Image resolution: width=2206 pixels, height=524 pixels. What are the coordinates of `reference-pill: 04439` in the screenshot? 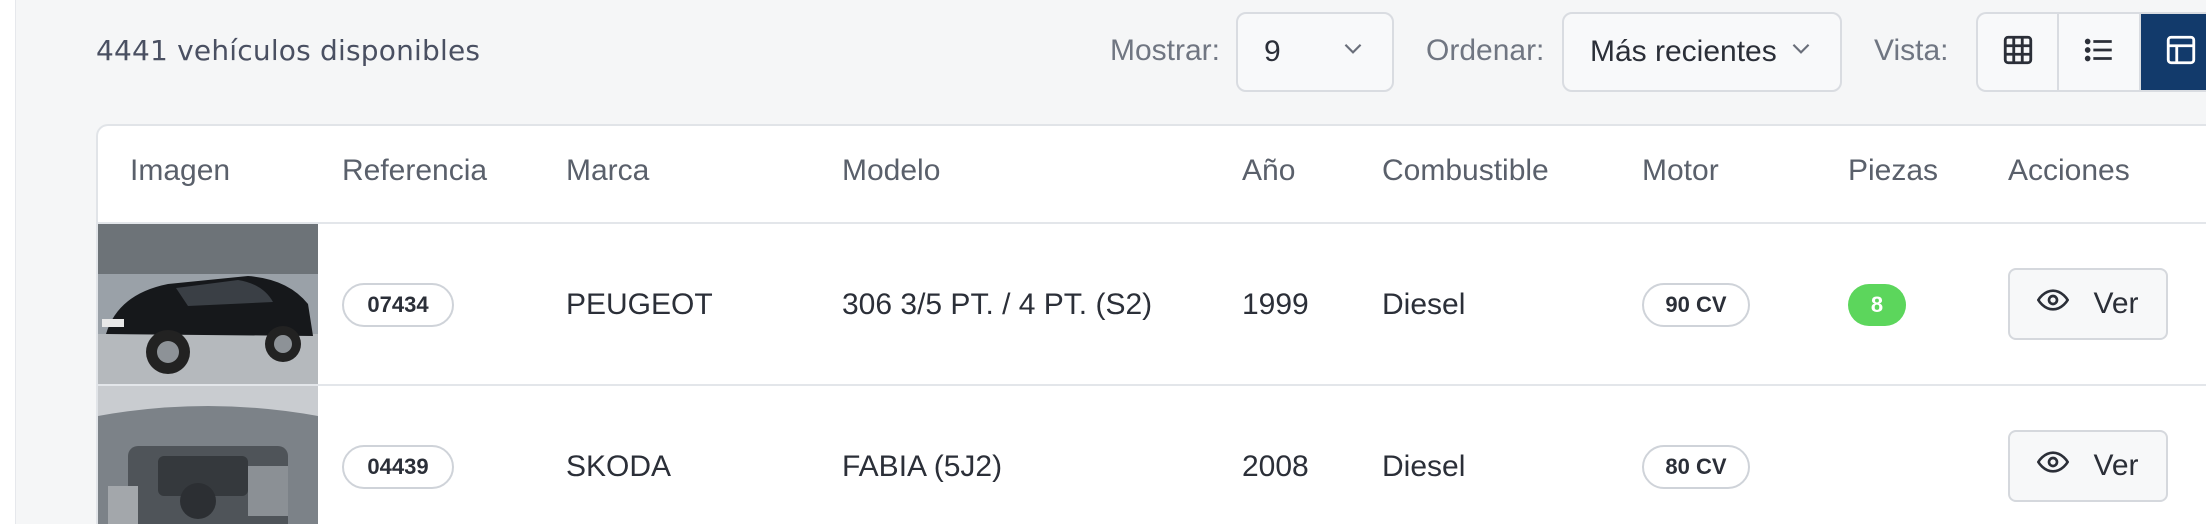 It's located at (398, 467).